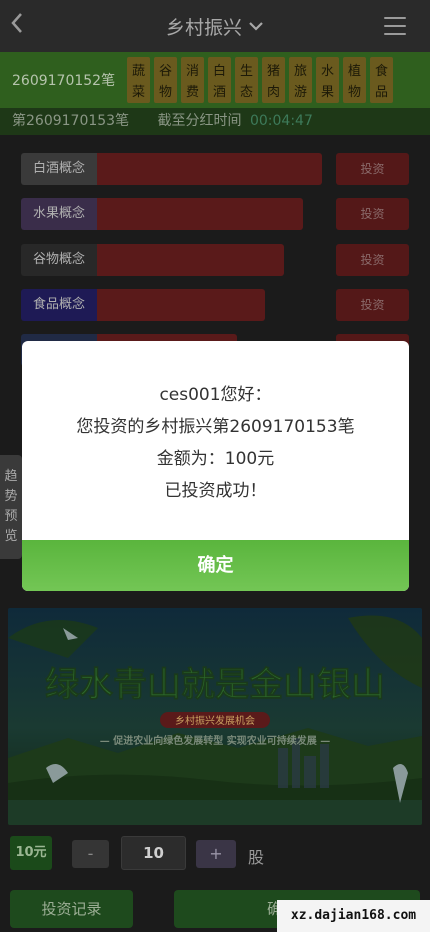 The image size is (430, 932). Describe the element at coordinates (90, 854) in the screenshot. I see `decrease-button: -` at that location.